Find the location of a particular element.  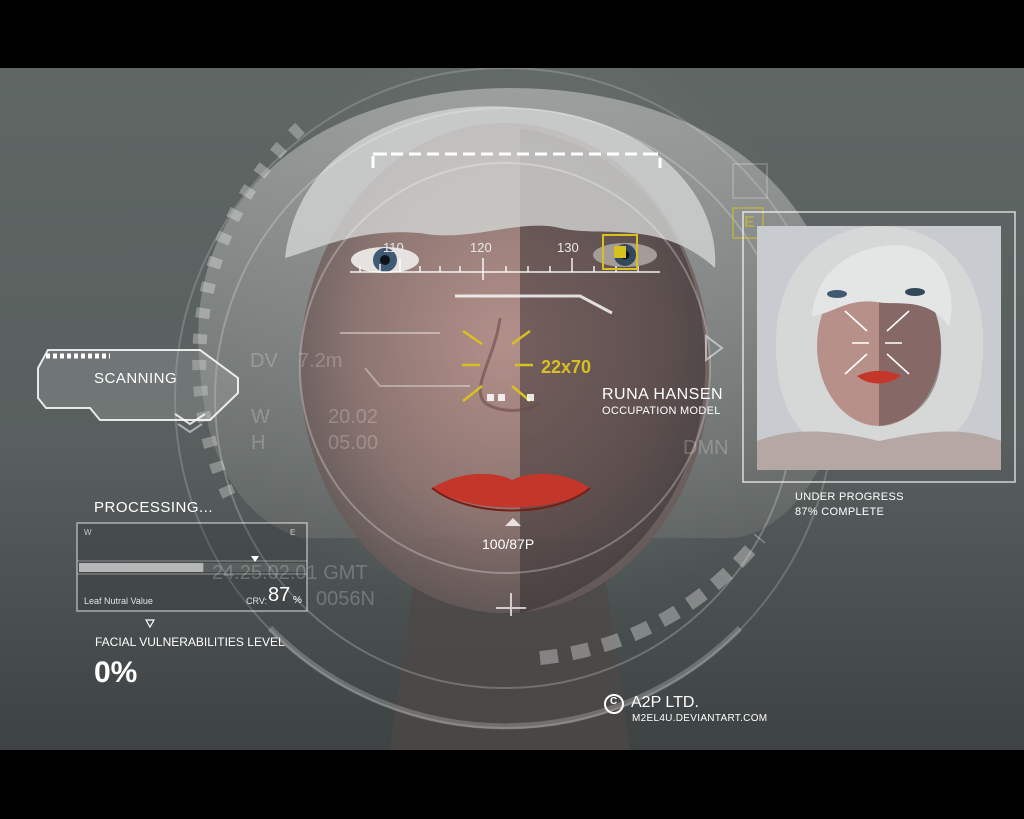

vulnerability-value: 0% is located at coordinates (116, 672).